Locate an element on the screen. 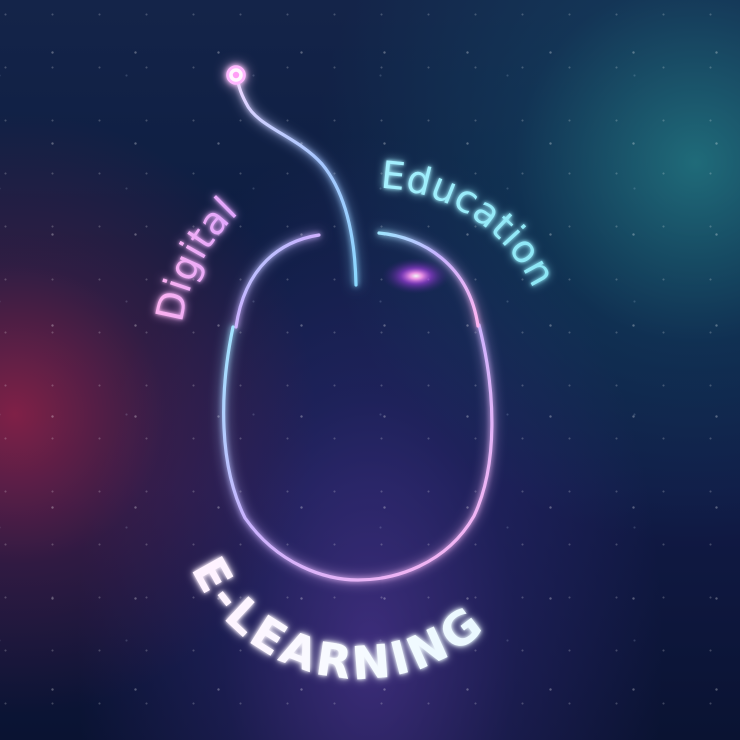 The image size is (740, 740). glowing-dot-core is located at coordinates (236, 75).